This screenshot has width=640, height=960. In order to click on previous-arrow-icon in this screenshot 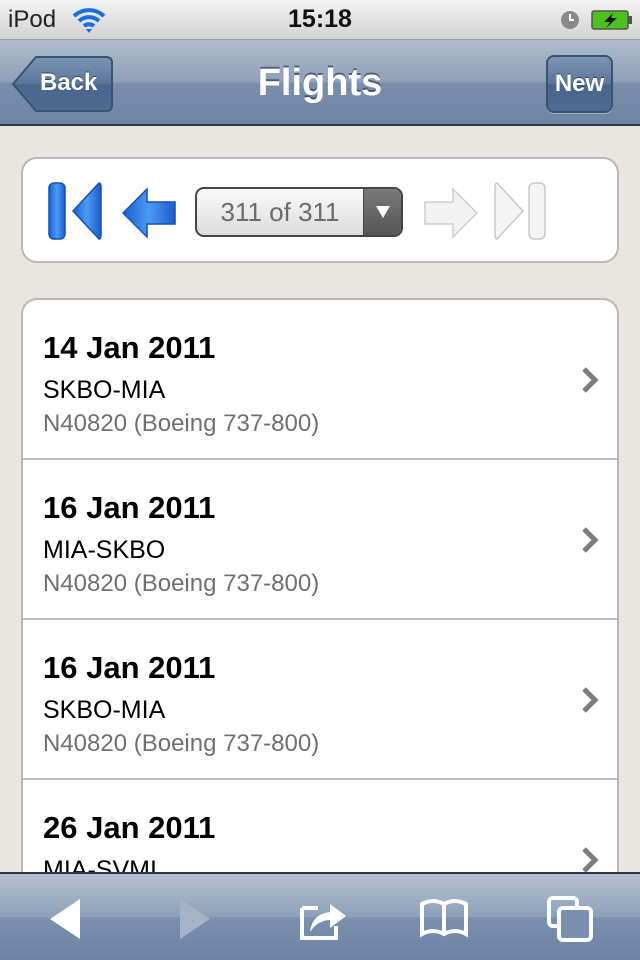, I will do `click(150, 213)`.